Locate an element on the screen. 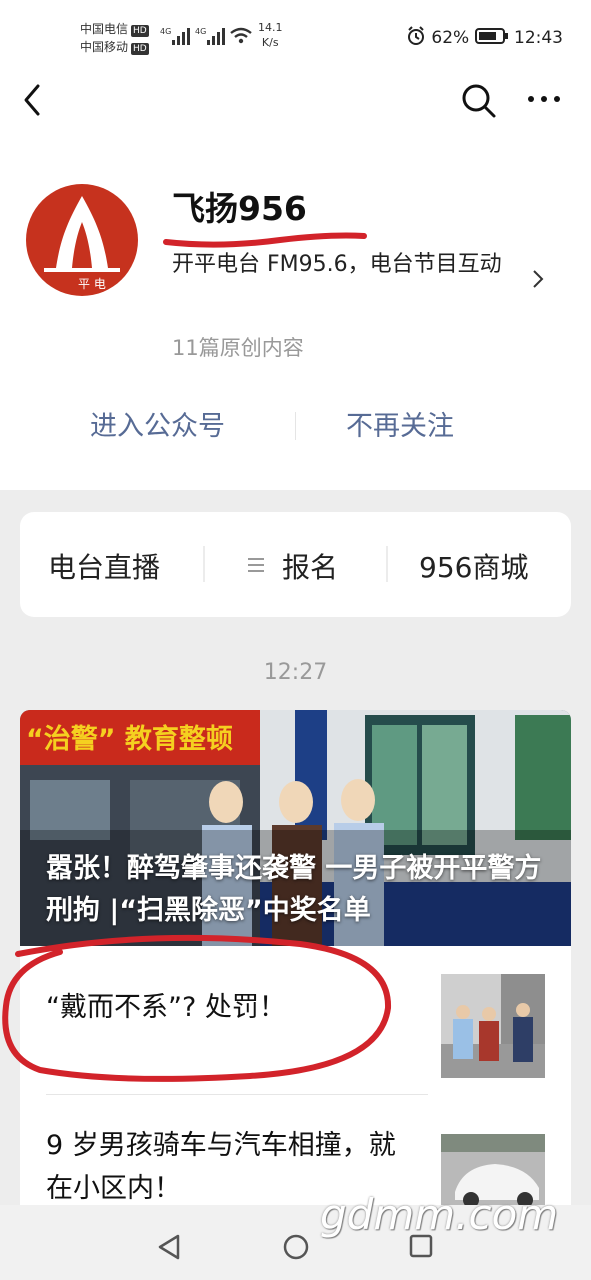 Image resolution: width=591 pixels, height=1280 pixels. original-count: 11篇原创内容 is located at coordinates (238, 348).